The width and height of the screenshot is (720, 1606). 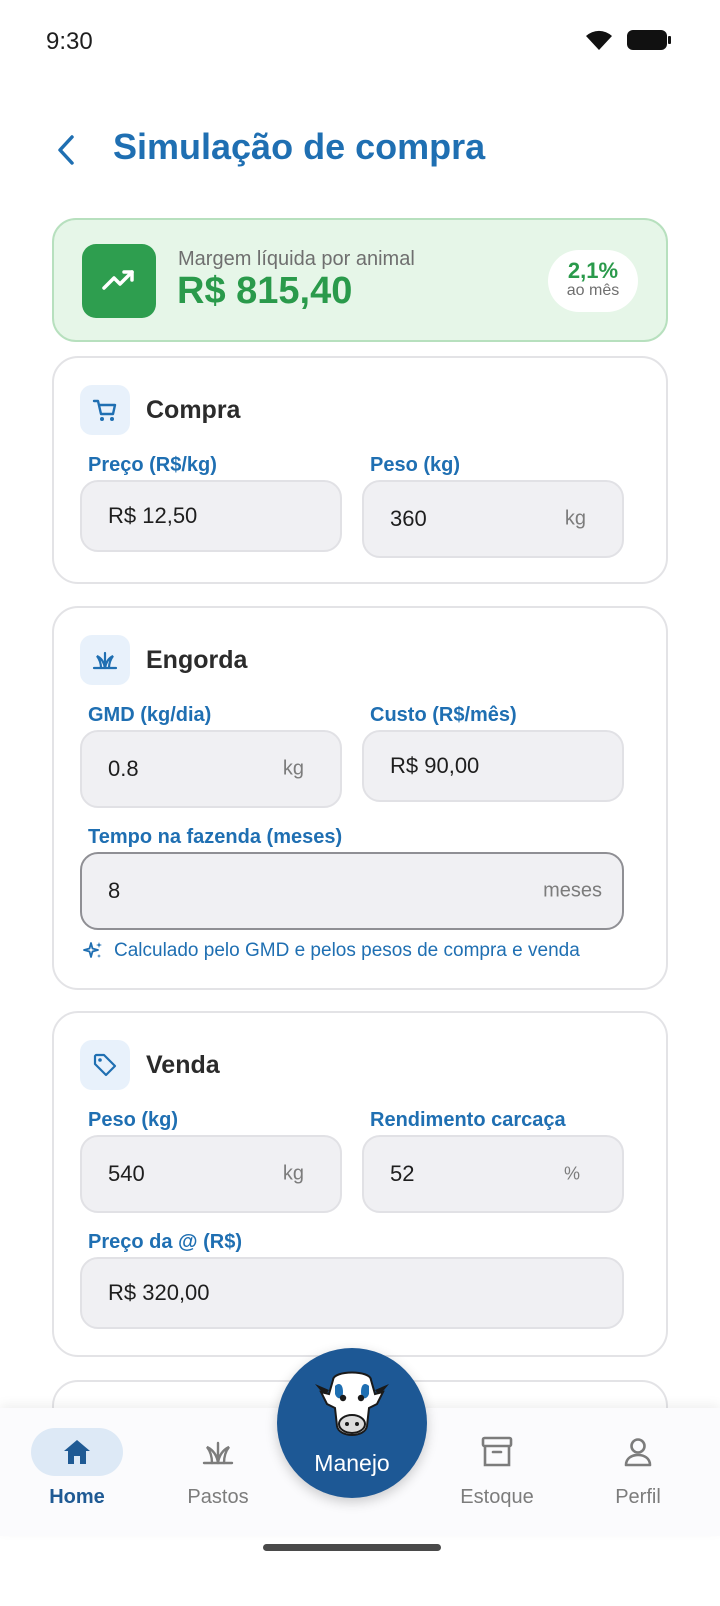 I want to click on compra-price-input: R$ 12,50, so click(x=211, y=516).